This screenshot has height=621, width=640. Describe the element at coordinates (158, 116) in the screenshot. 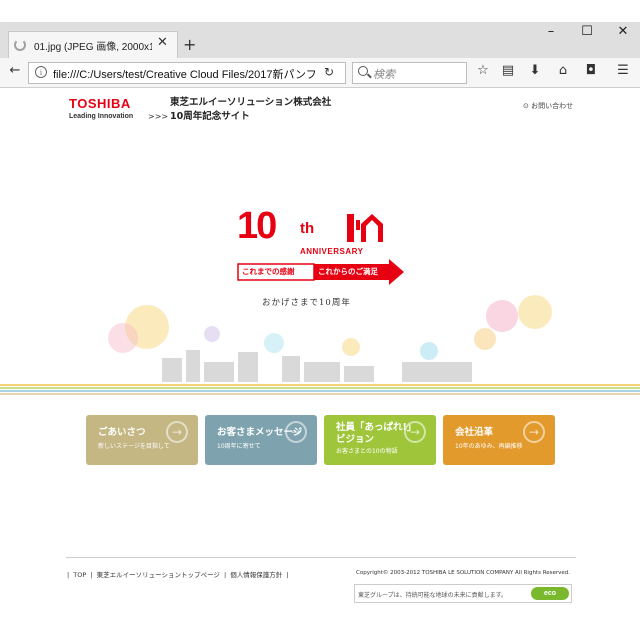

I see `tagline-arrows-icon: >>>` at that location.